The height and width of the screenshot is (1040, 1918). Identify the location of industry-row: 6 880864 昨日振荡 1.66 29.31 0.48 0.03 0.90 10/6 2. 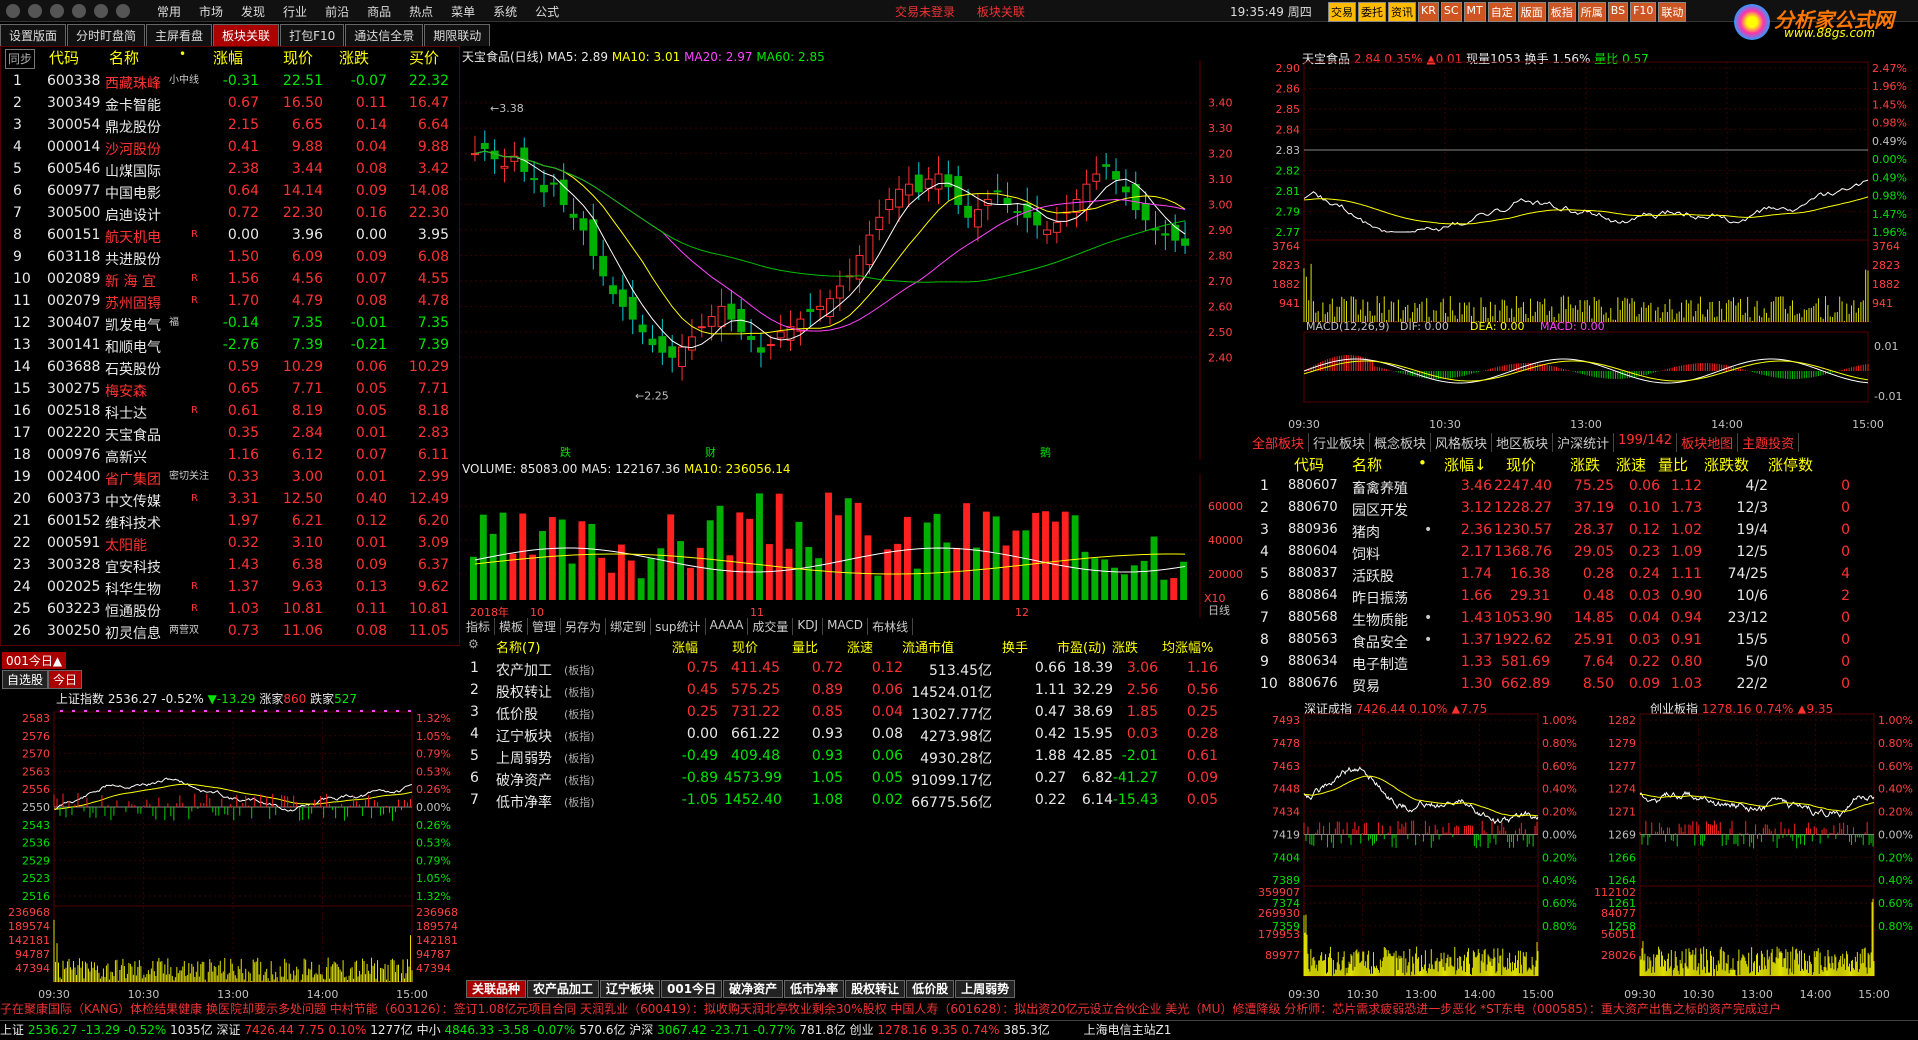
(1583, 597).